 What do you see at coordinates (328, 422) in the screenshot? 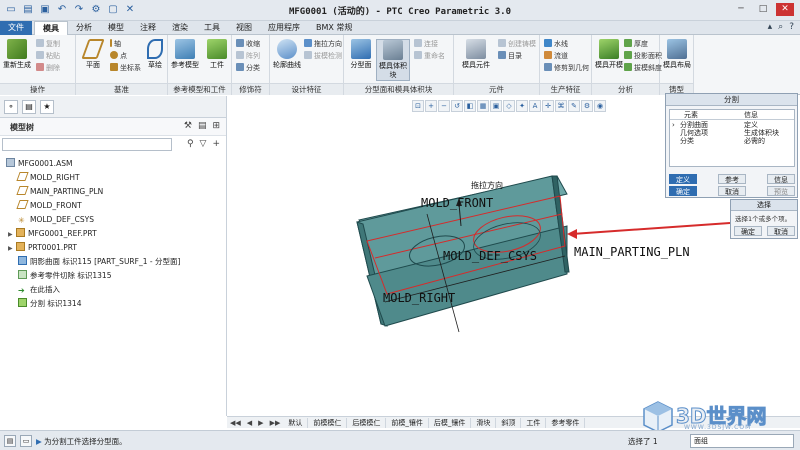
I see `bottom-tab: 前模模仁` at bounding box center [328, 422].